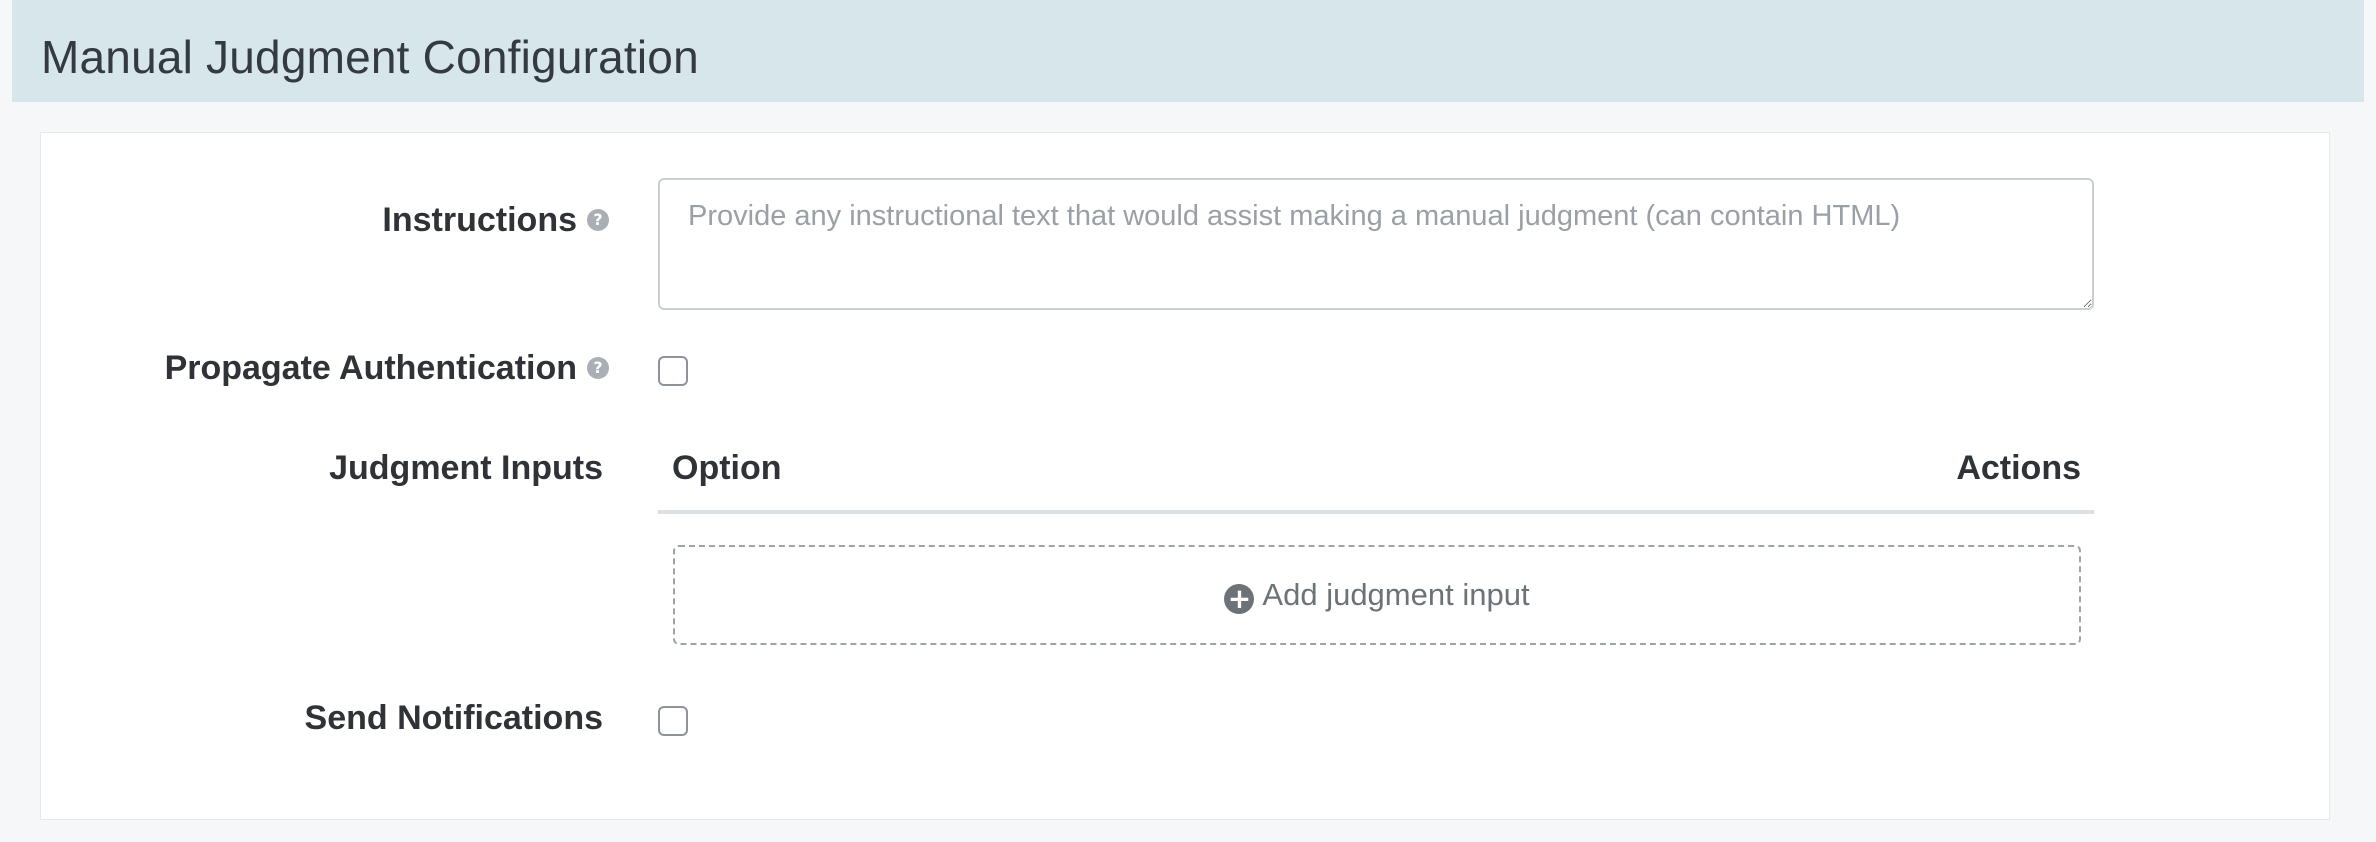 Image resolution: width=2376 pixels, height=842 pixels. I want to click on actions-column-header: Actions, so click(2018, 468).